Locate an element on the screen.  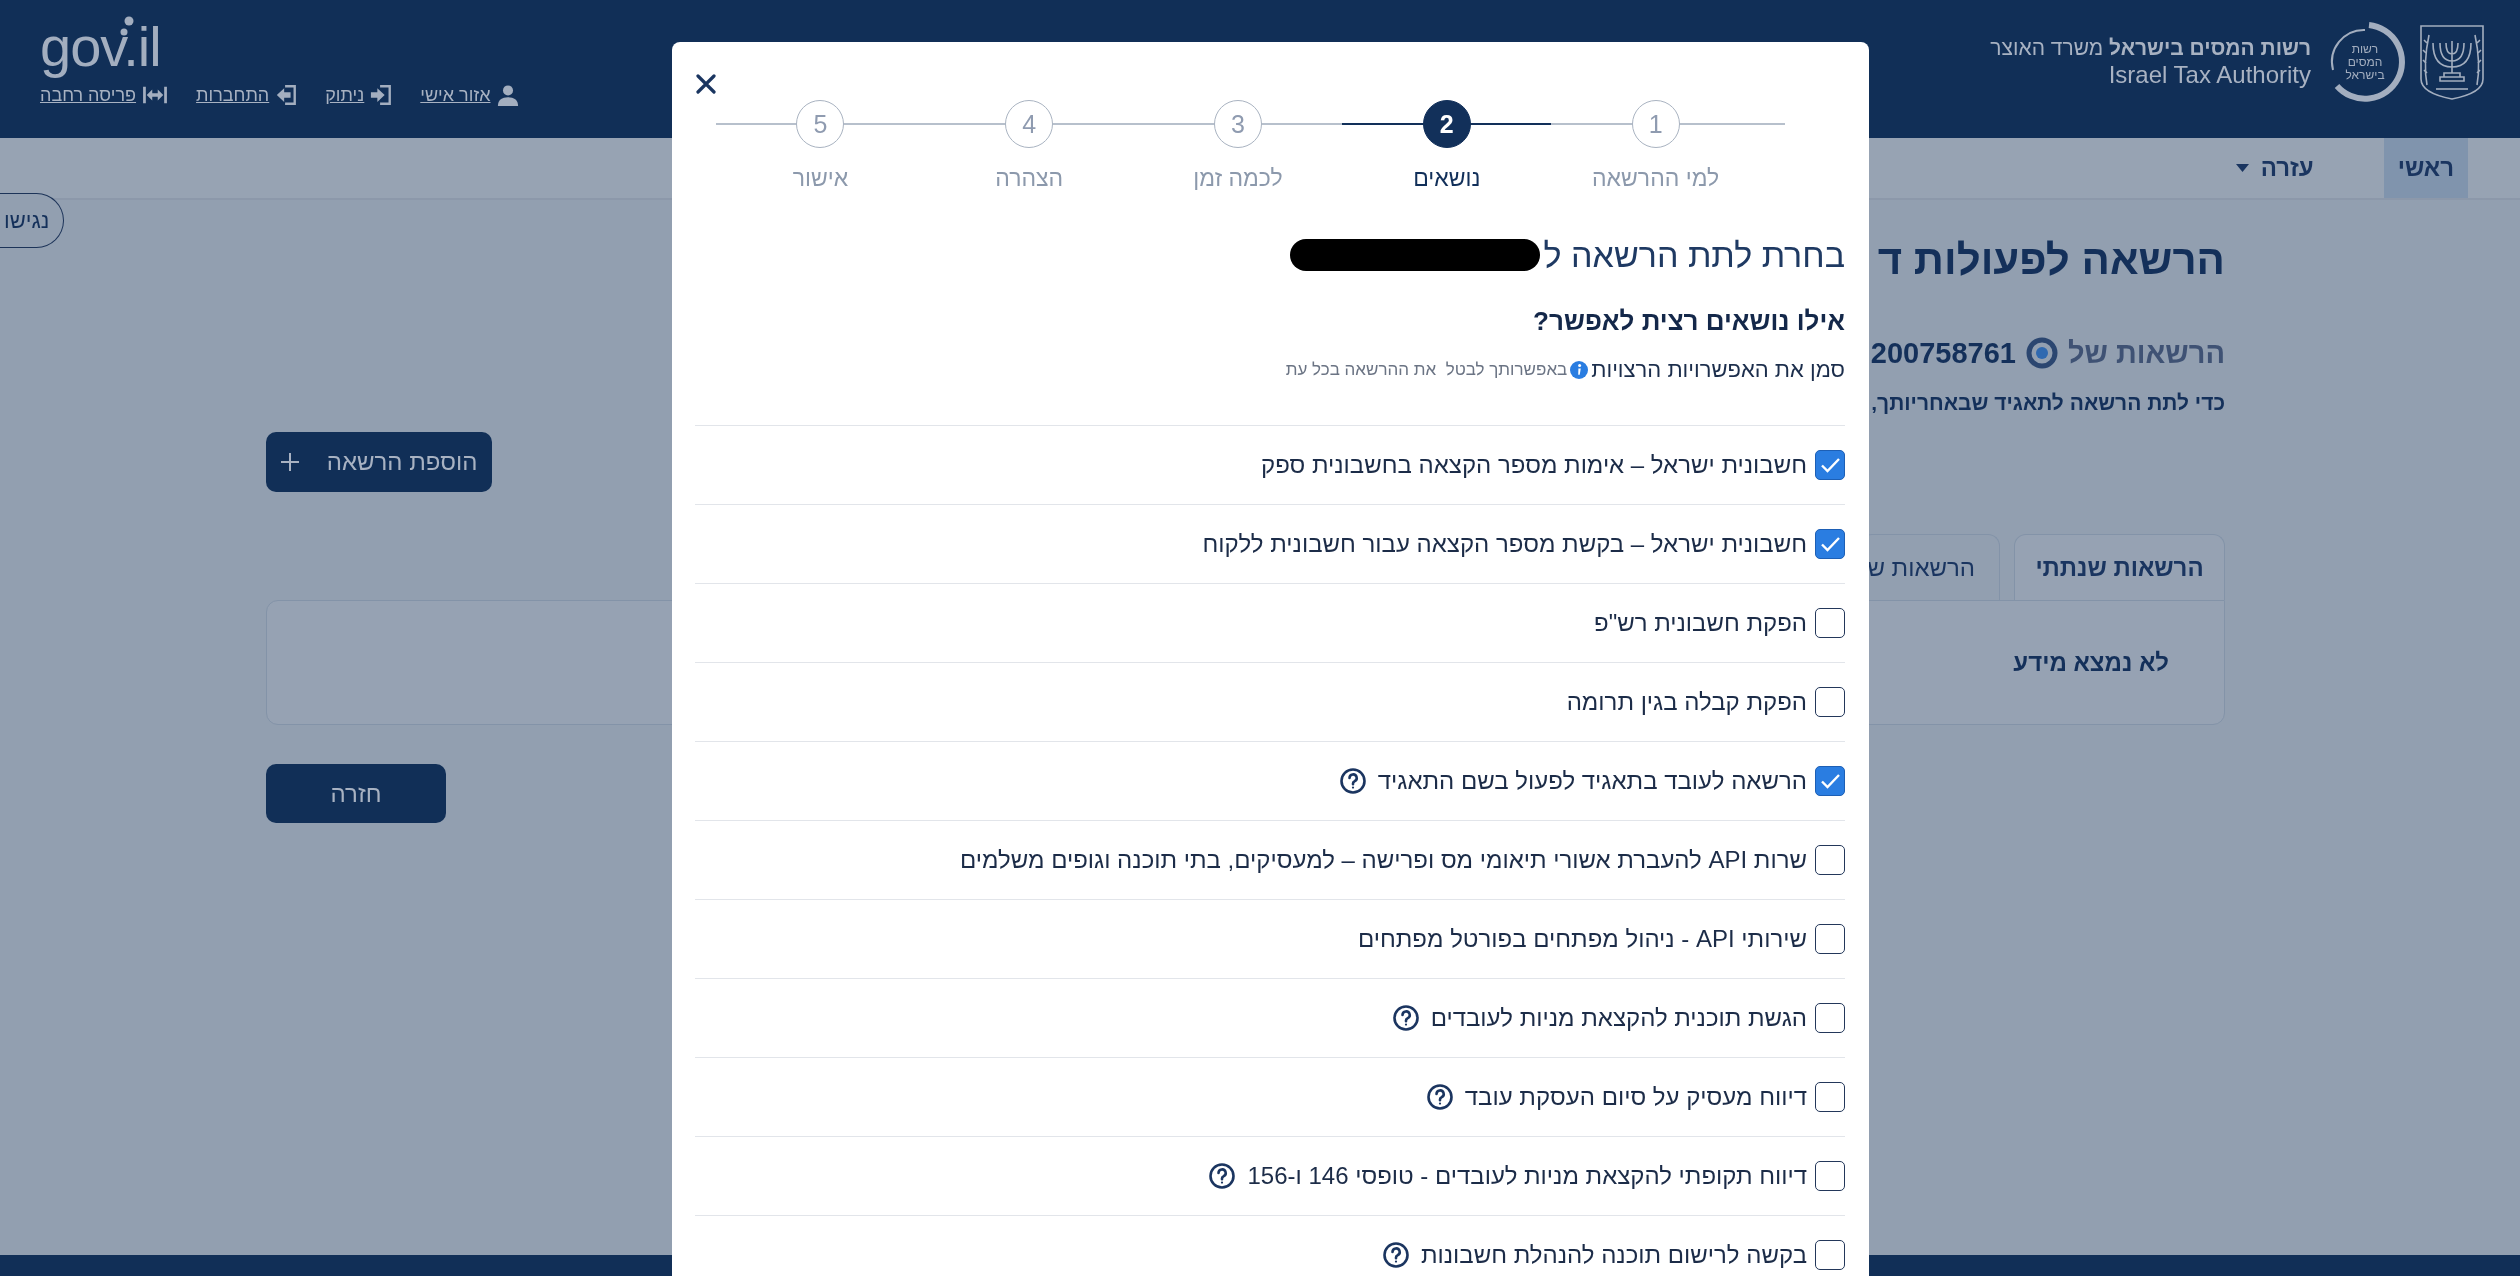
option-label: דיווח מעסיק על סיום העסקת עובד is located at coordinates (1635, 1097).